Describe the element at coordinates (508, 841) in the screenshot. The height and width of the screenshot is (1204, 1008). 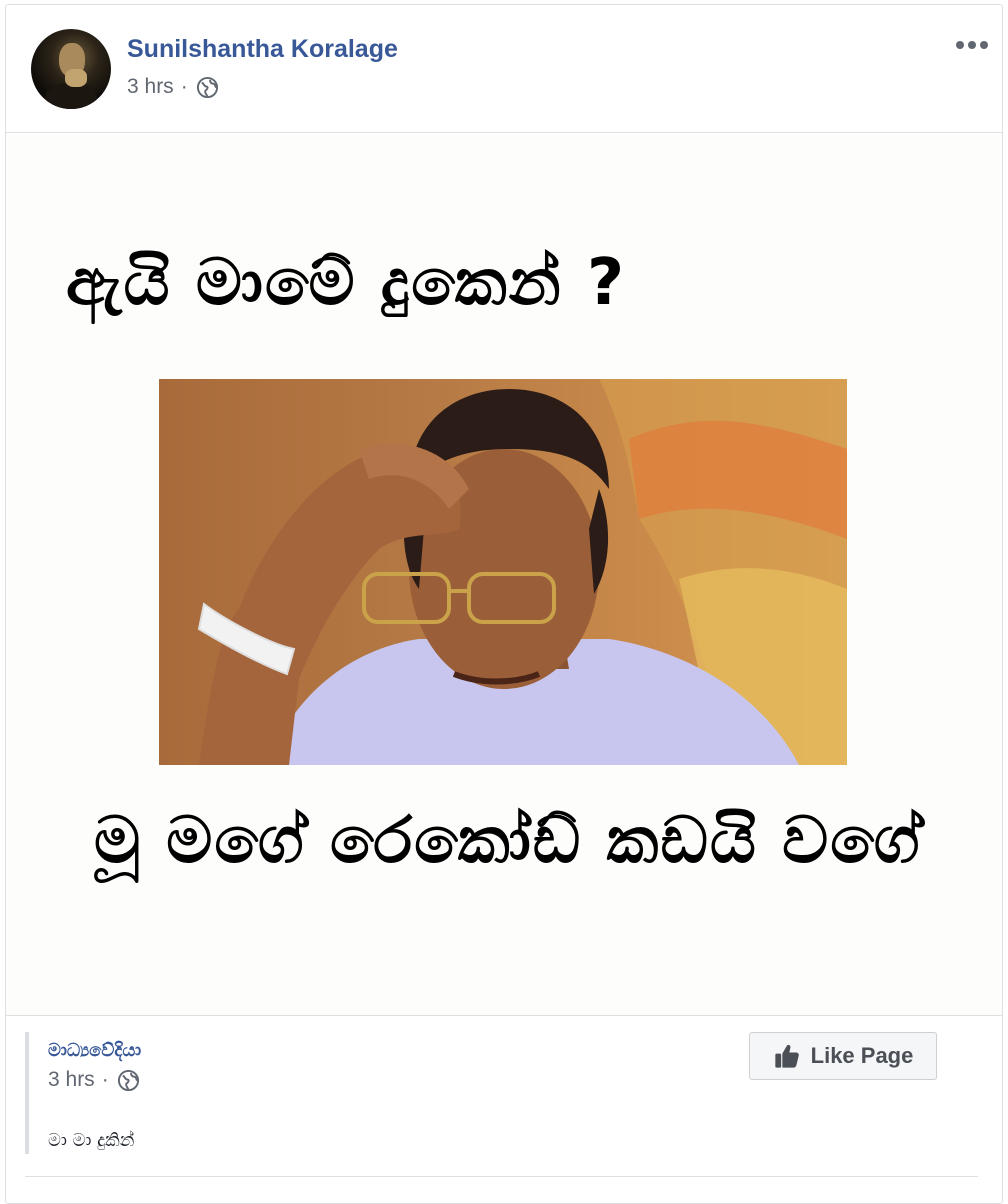
I see `meme-bottom-caption: මූ මගේ රෙකෝඩ් කඩයි වගේ` at that location.